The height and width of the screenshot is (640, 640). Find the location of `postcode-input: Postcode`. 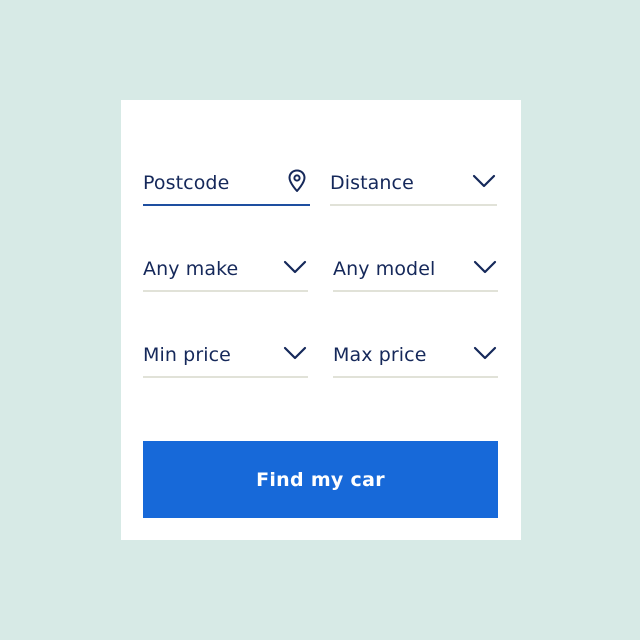

postcode-input: Postcode is located at coordinates (226, 182).